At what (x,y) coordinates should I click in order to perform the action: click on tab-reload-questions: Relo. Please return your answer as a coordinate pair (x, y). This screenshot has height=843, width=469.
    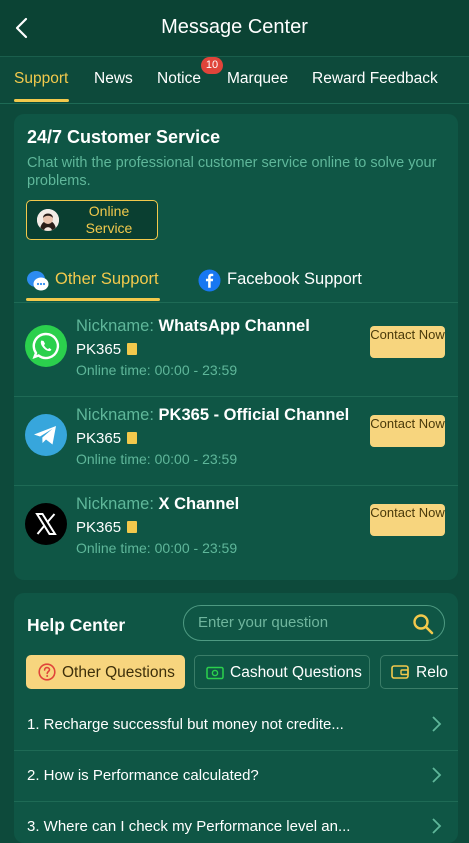
    Looking at the image, I should click on (419, 672).